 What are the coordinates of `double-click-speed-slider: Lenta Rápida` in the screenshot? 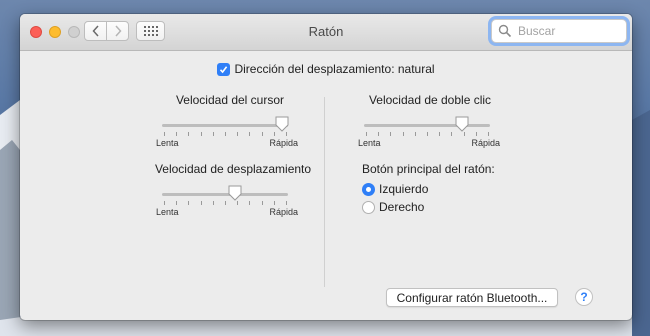 It's located at (429, 133).